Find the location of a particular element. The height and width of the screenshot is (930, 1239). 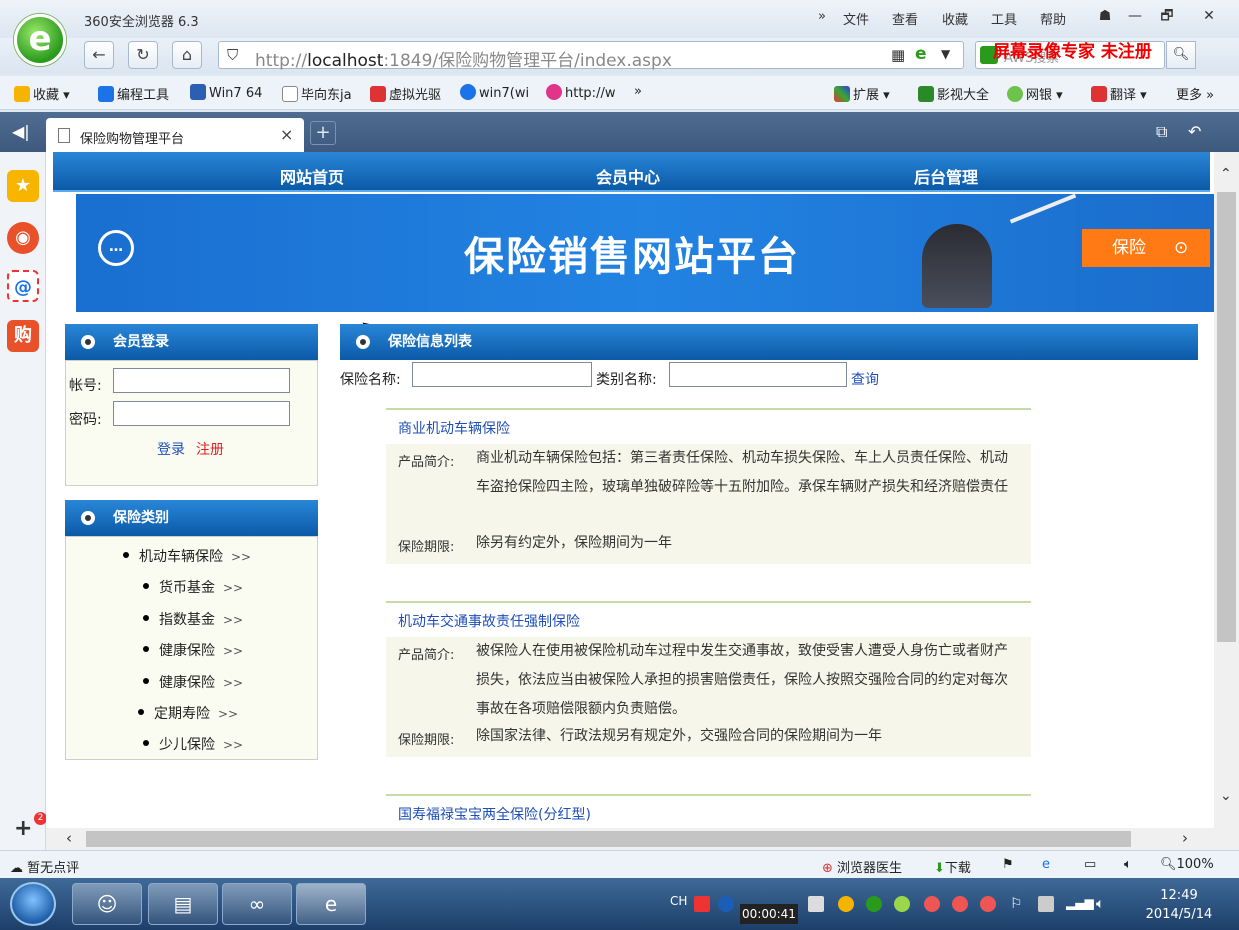

new-tab-button: + is located at coordinates (323, 133).